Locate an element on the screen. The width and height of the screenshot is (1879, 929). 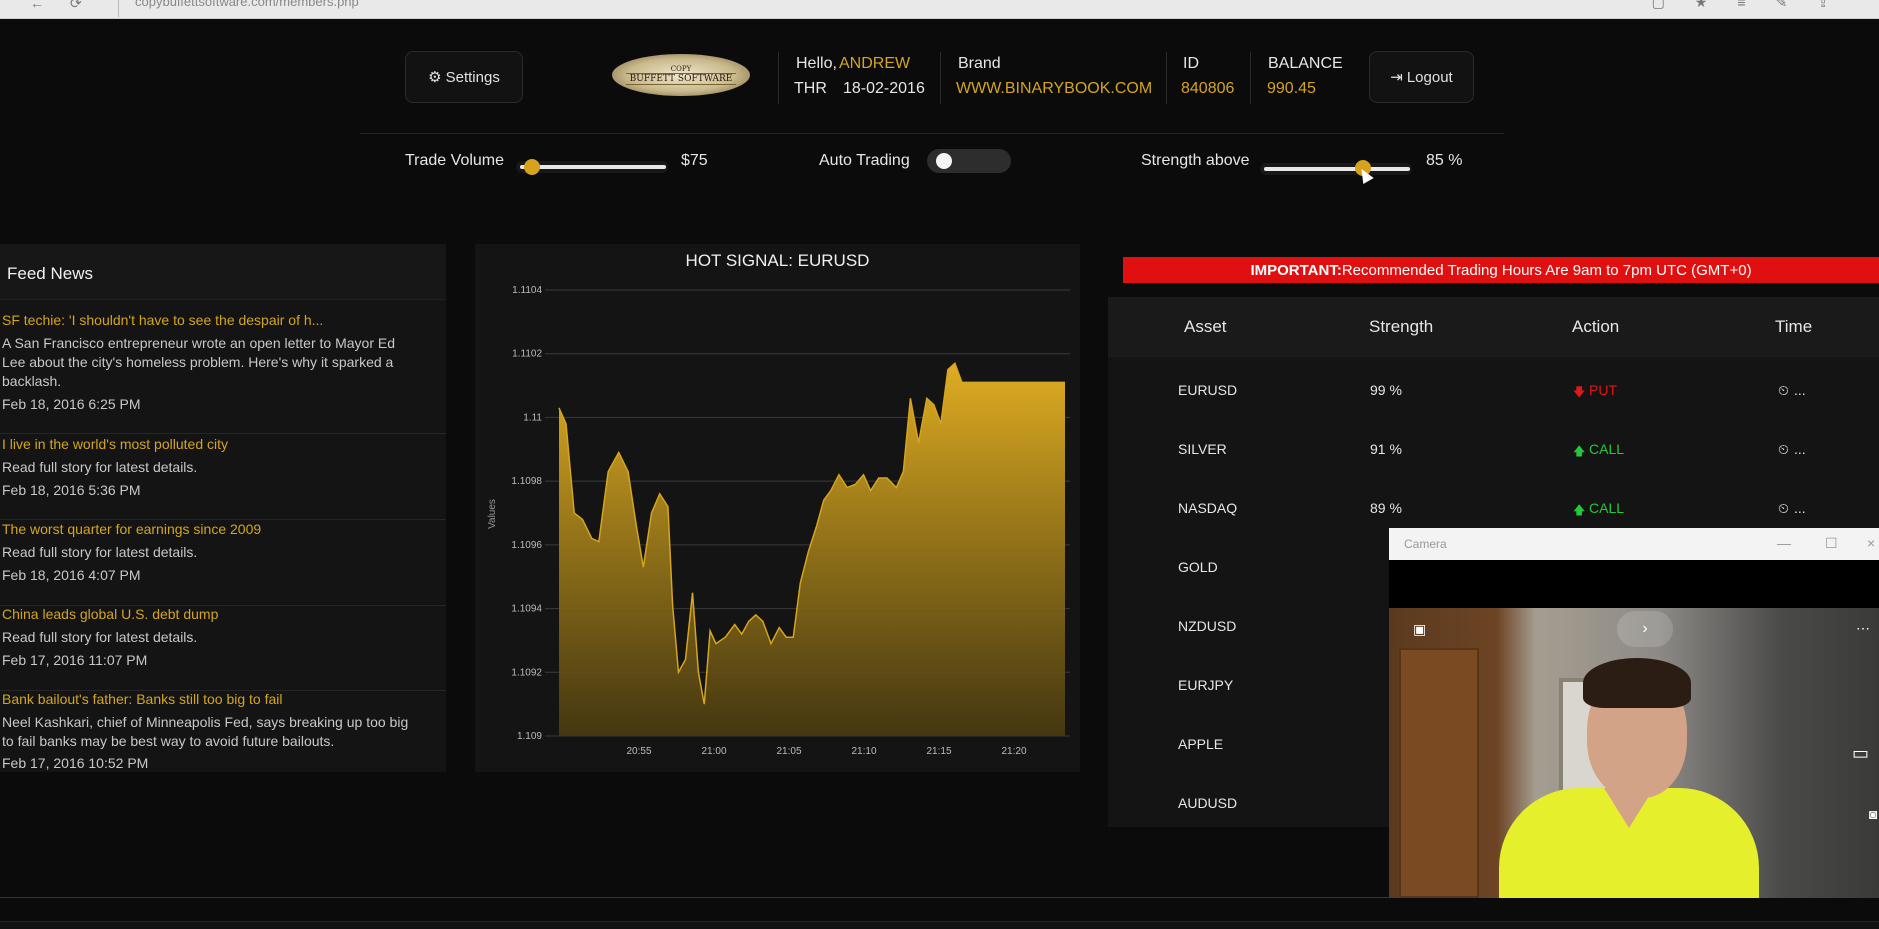
more-icon: ⋯ is located at coordinates (1863, 628).